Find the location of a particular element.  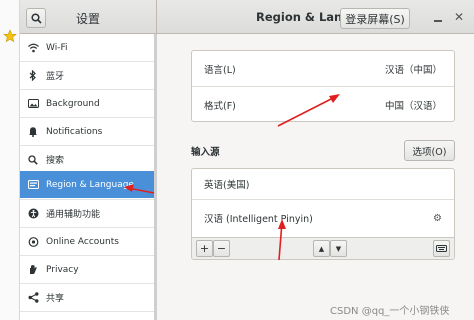

sidebar-item-notifications: Notifications is located at coordinates (88, 131).